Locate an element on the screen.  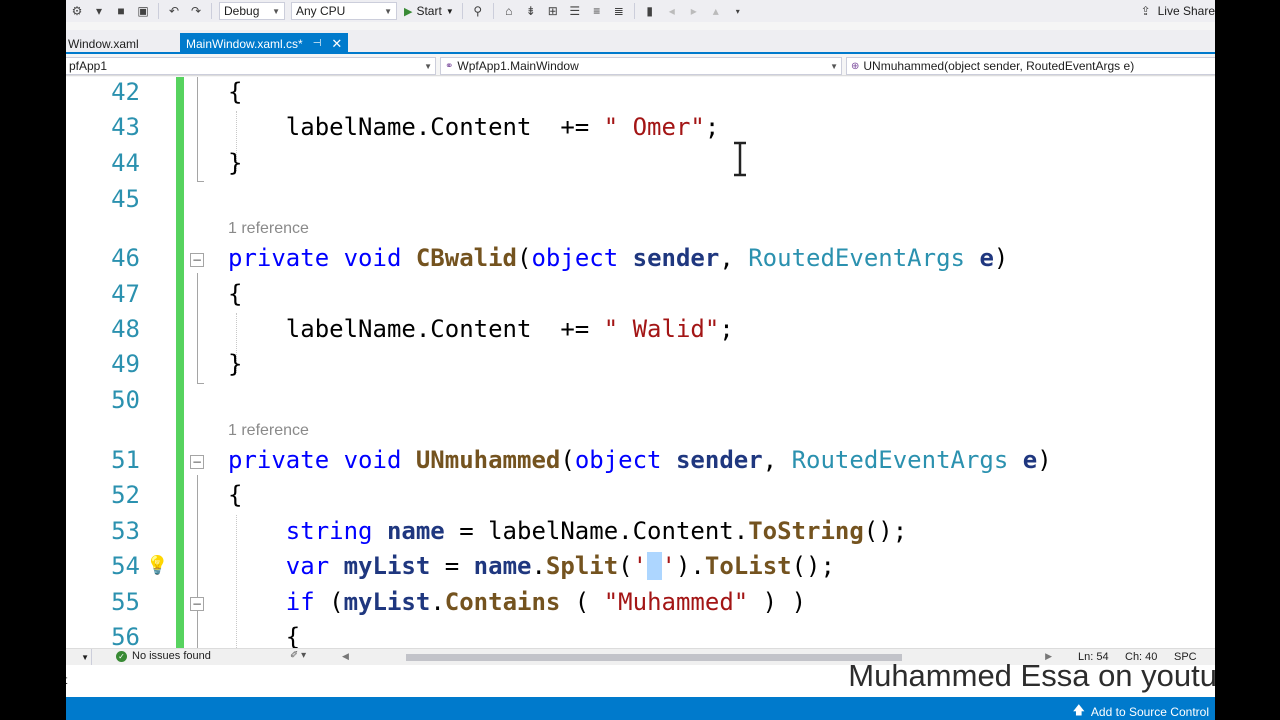
cleanup-icon: ✐ ▾ is located at coordinates (298, 655).